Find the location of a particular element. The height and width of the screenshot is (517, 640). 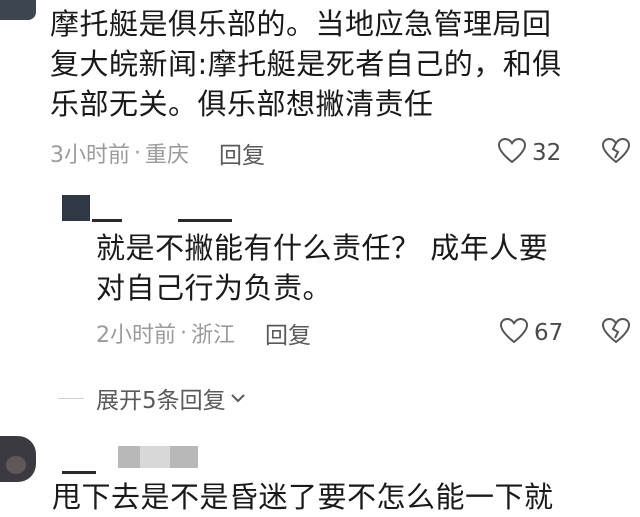

reply-location: 浙江 is located at coordinates (213, 335).